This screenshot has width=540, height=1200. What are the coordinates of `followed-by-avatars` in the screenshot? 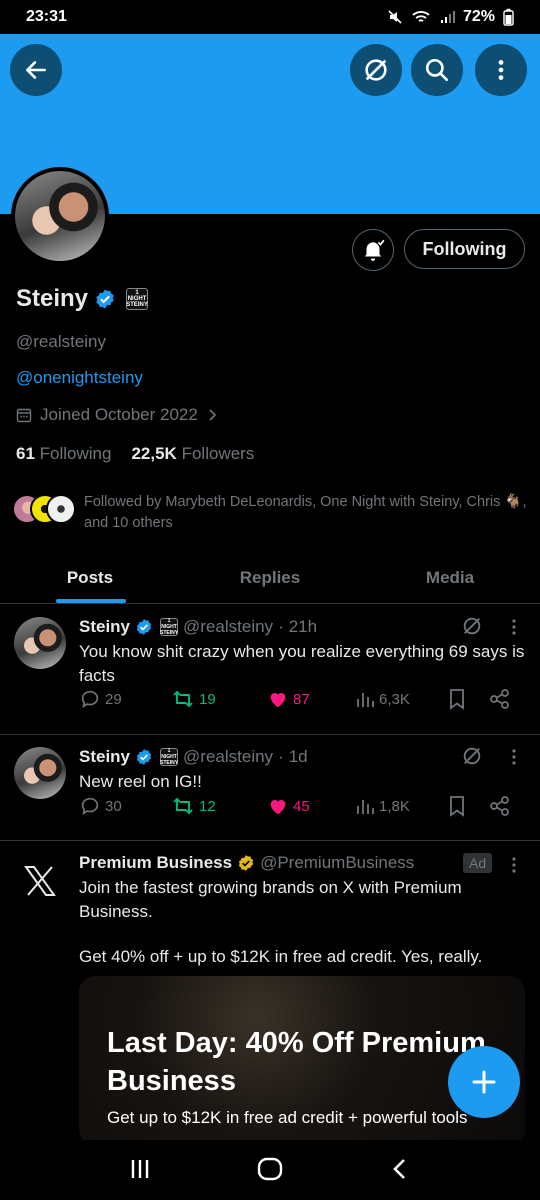 It's located at (44, 509).